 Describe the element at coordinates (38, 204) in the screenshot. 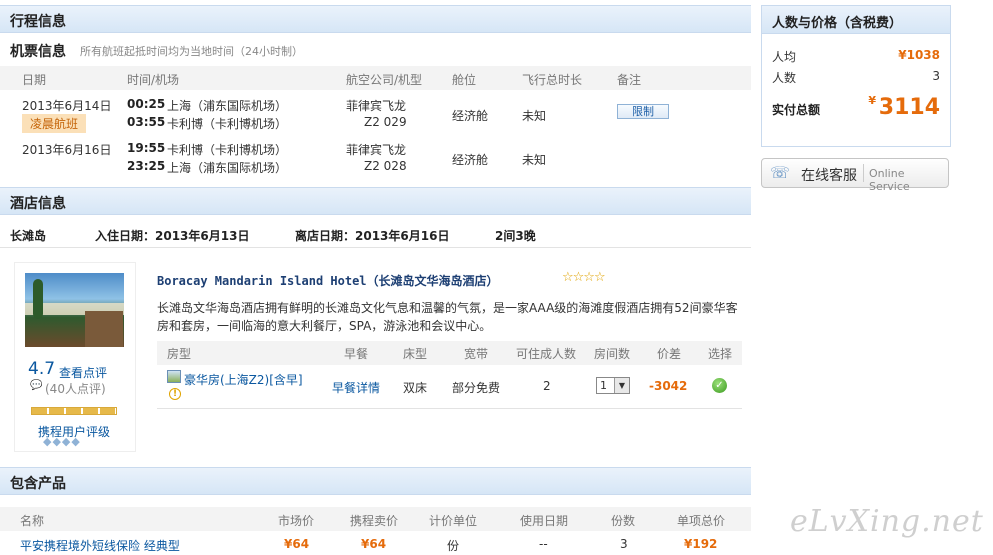

I see `hotel-section-title: 酒店信息` at that location.